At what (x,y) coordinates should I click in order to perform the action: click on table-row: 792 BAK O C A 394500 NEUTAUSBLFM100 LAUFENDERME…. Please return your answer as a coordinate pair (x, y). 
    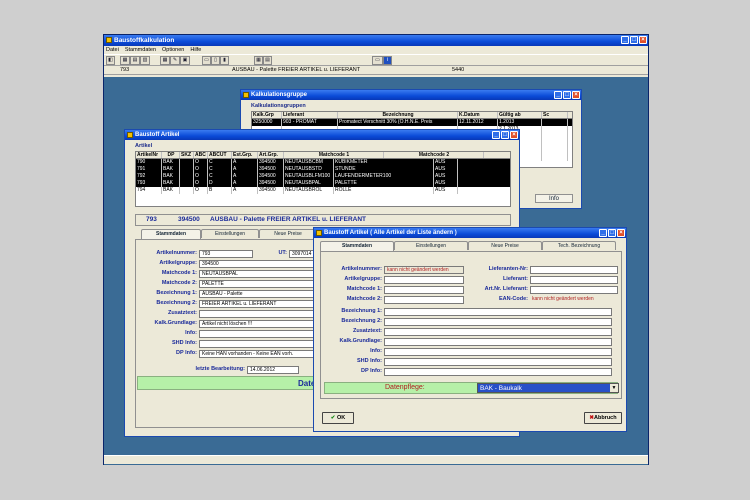
    Looking at the image, I should click on (323, 176).